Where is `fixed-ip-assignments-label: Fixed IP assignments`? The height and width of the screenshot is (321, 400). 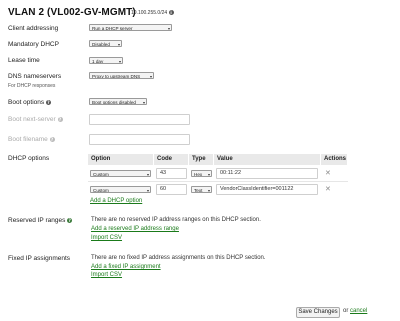
fixed-ip-assignments-label: Fixed IP assignments is located at coordinates (39, 258).